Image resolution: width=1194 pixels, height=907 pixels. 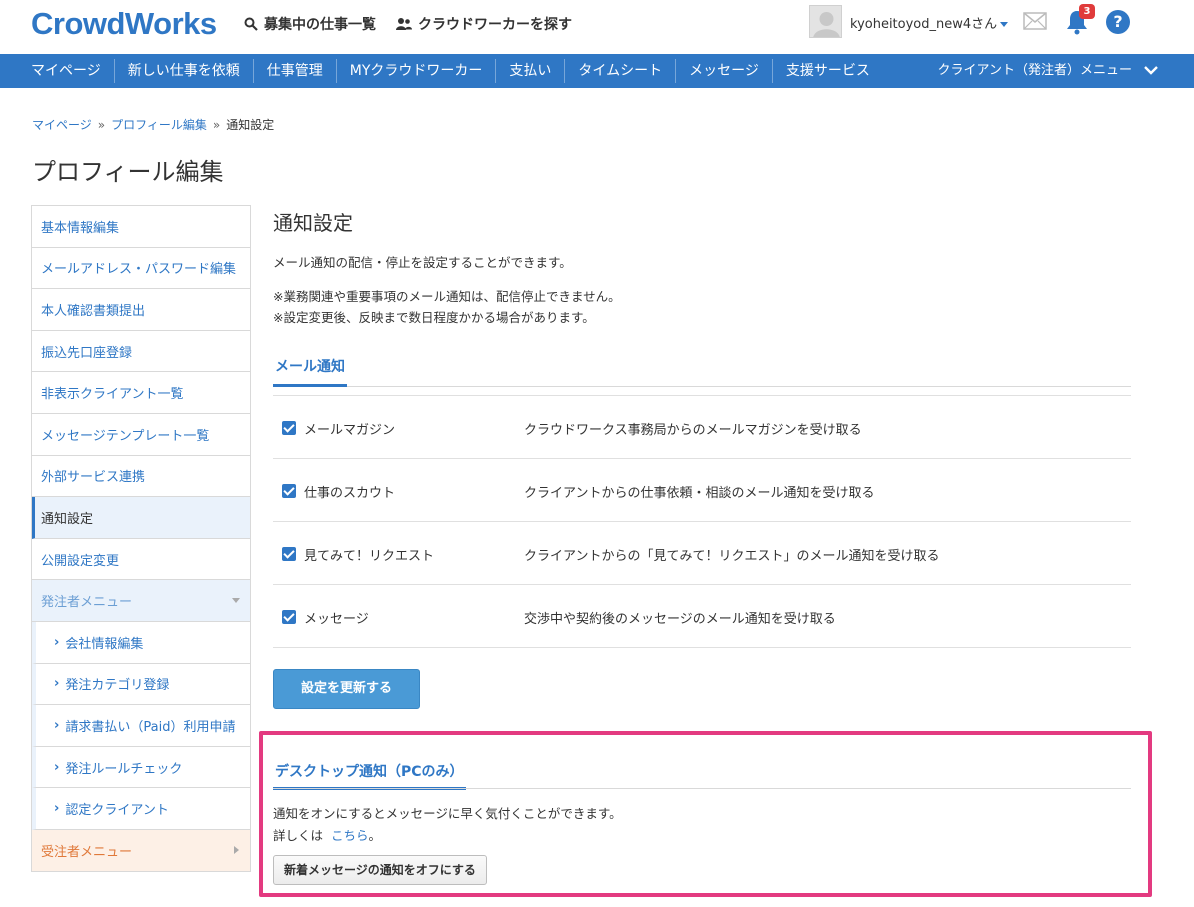 I want to click on sidebar-subitem-certified: › 認定クライアント, so click(x=141, y=809).